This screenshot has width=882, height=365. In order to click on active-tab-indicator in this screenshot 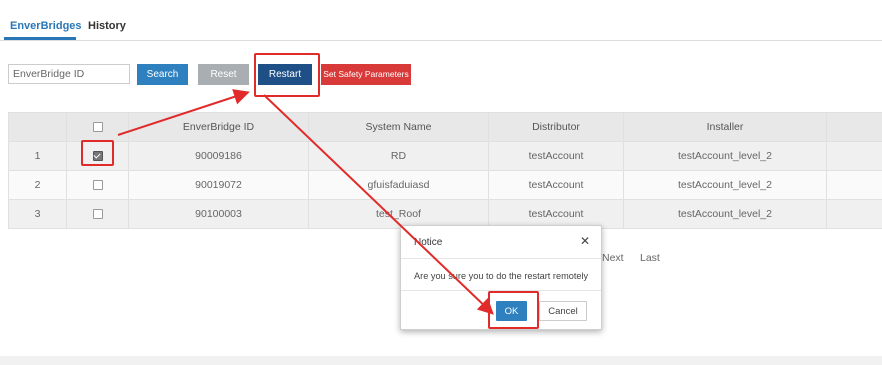, I will do `click(40, 38)`.